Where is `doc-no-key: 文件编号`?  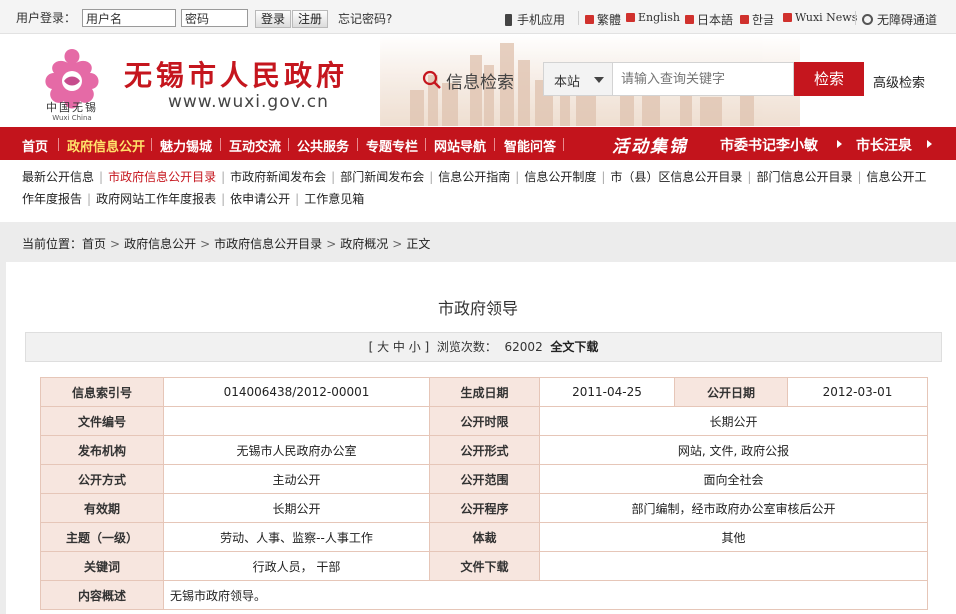
doc-no-key: 文件编号 is located at coordinates (102, 421).